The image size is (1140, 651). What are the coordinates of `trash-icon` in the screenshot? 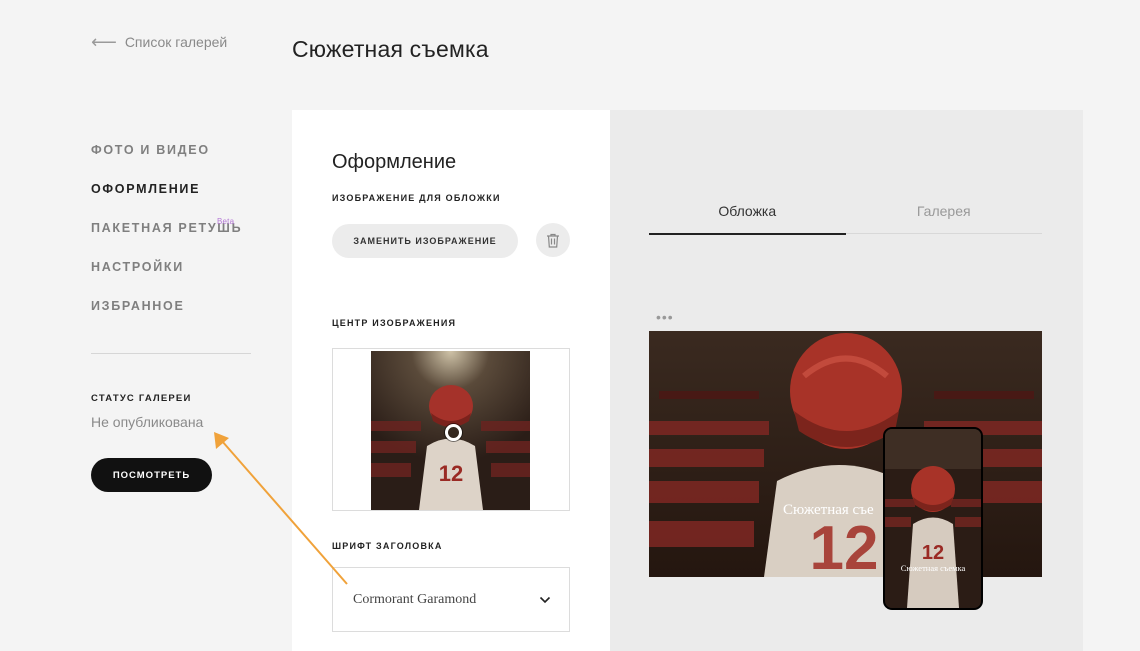 It's located at (553, 240).